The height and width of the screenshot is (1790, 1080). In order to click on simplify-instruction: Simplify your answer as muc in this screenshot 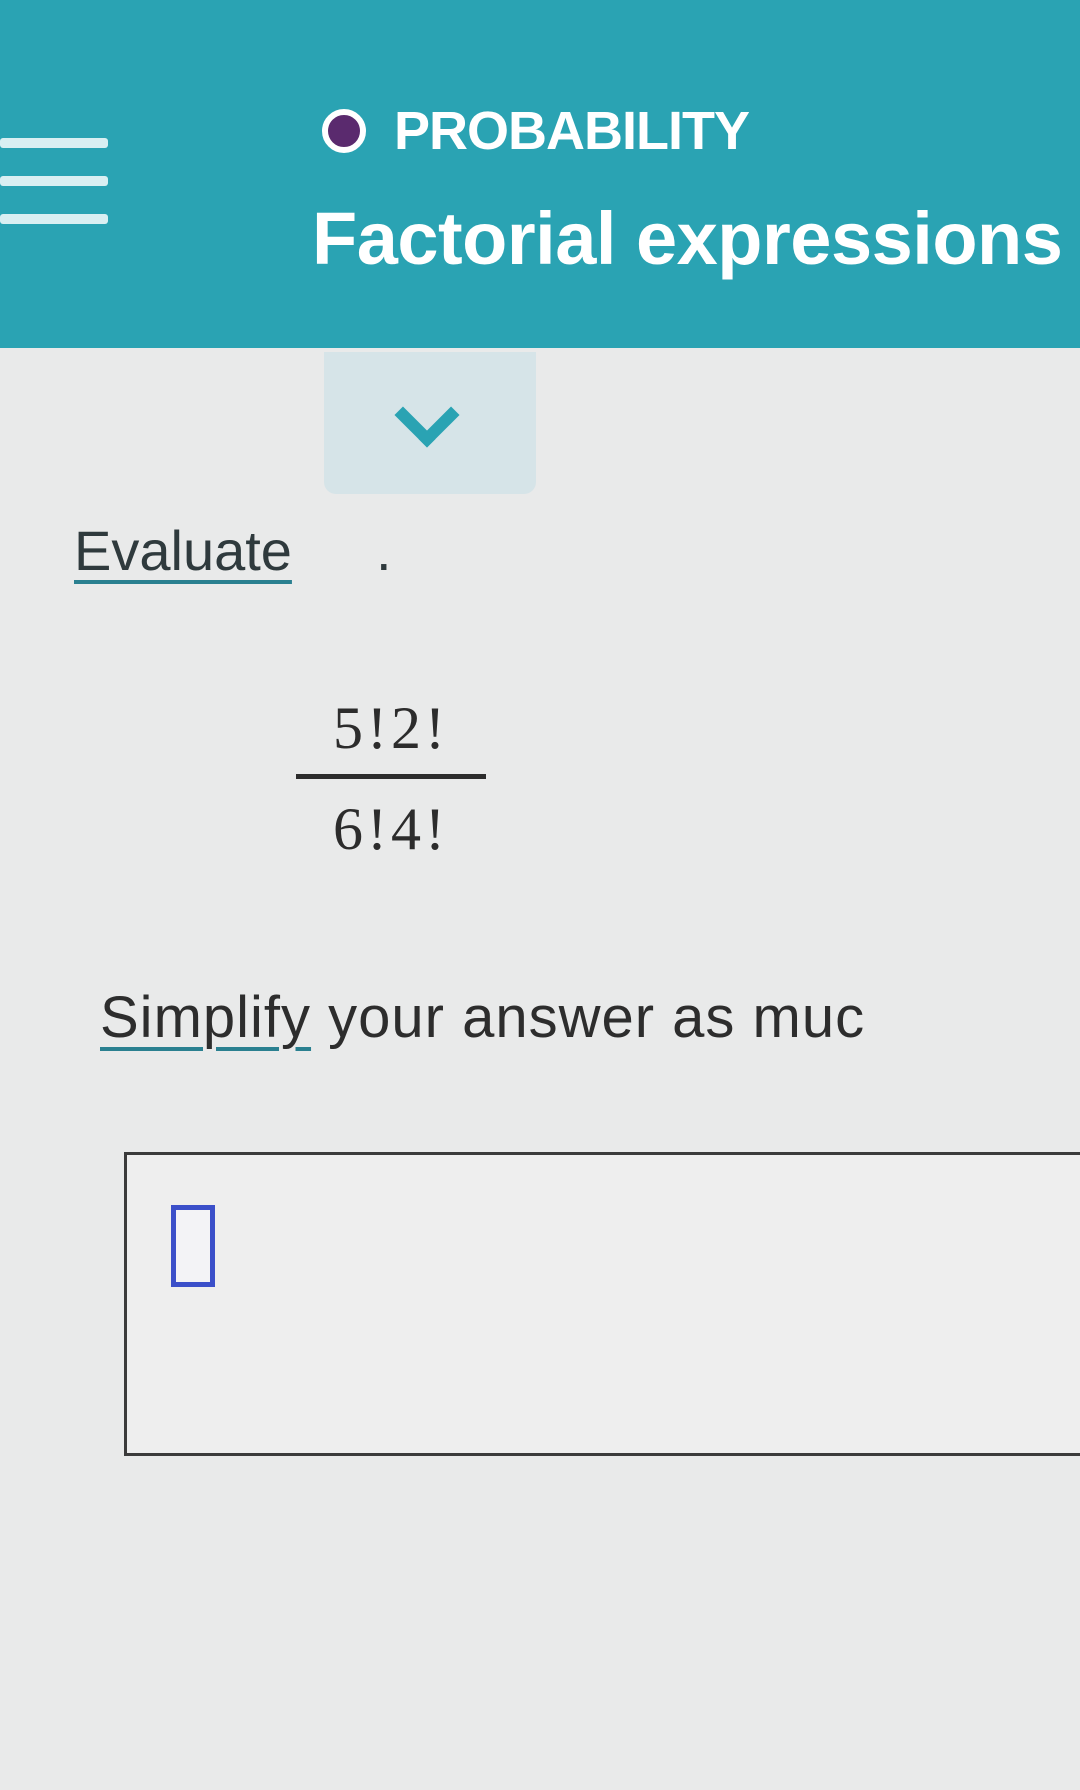, I will do `click(482, 1017)`.